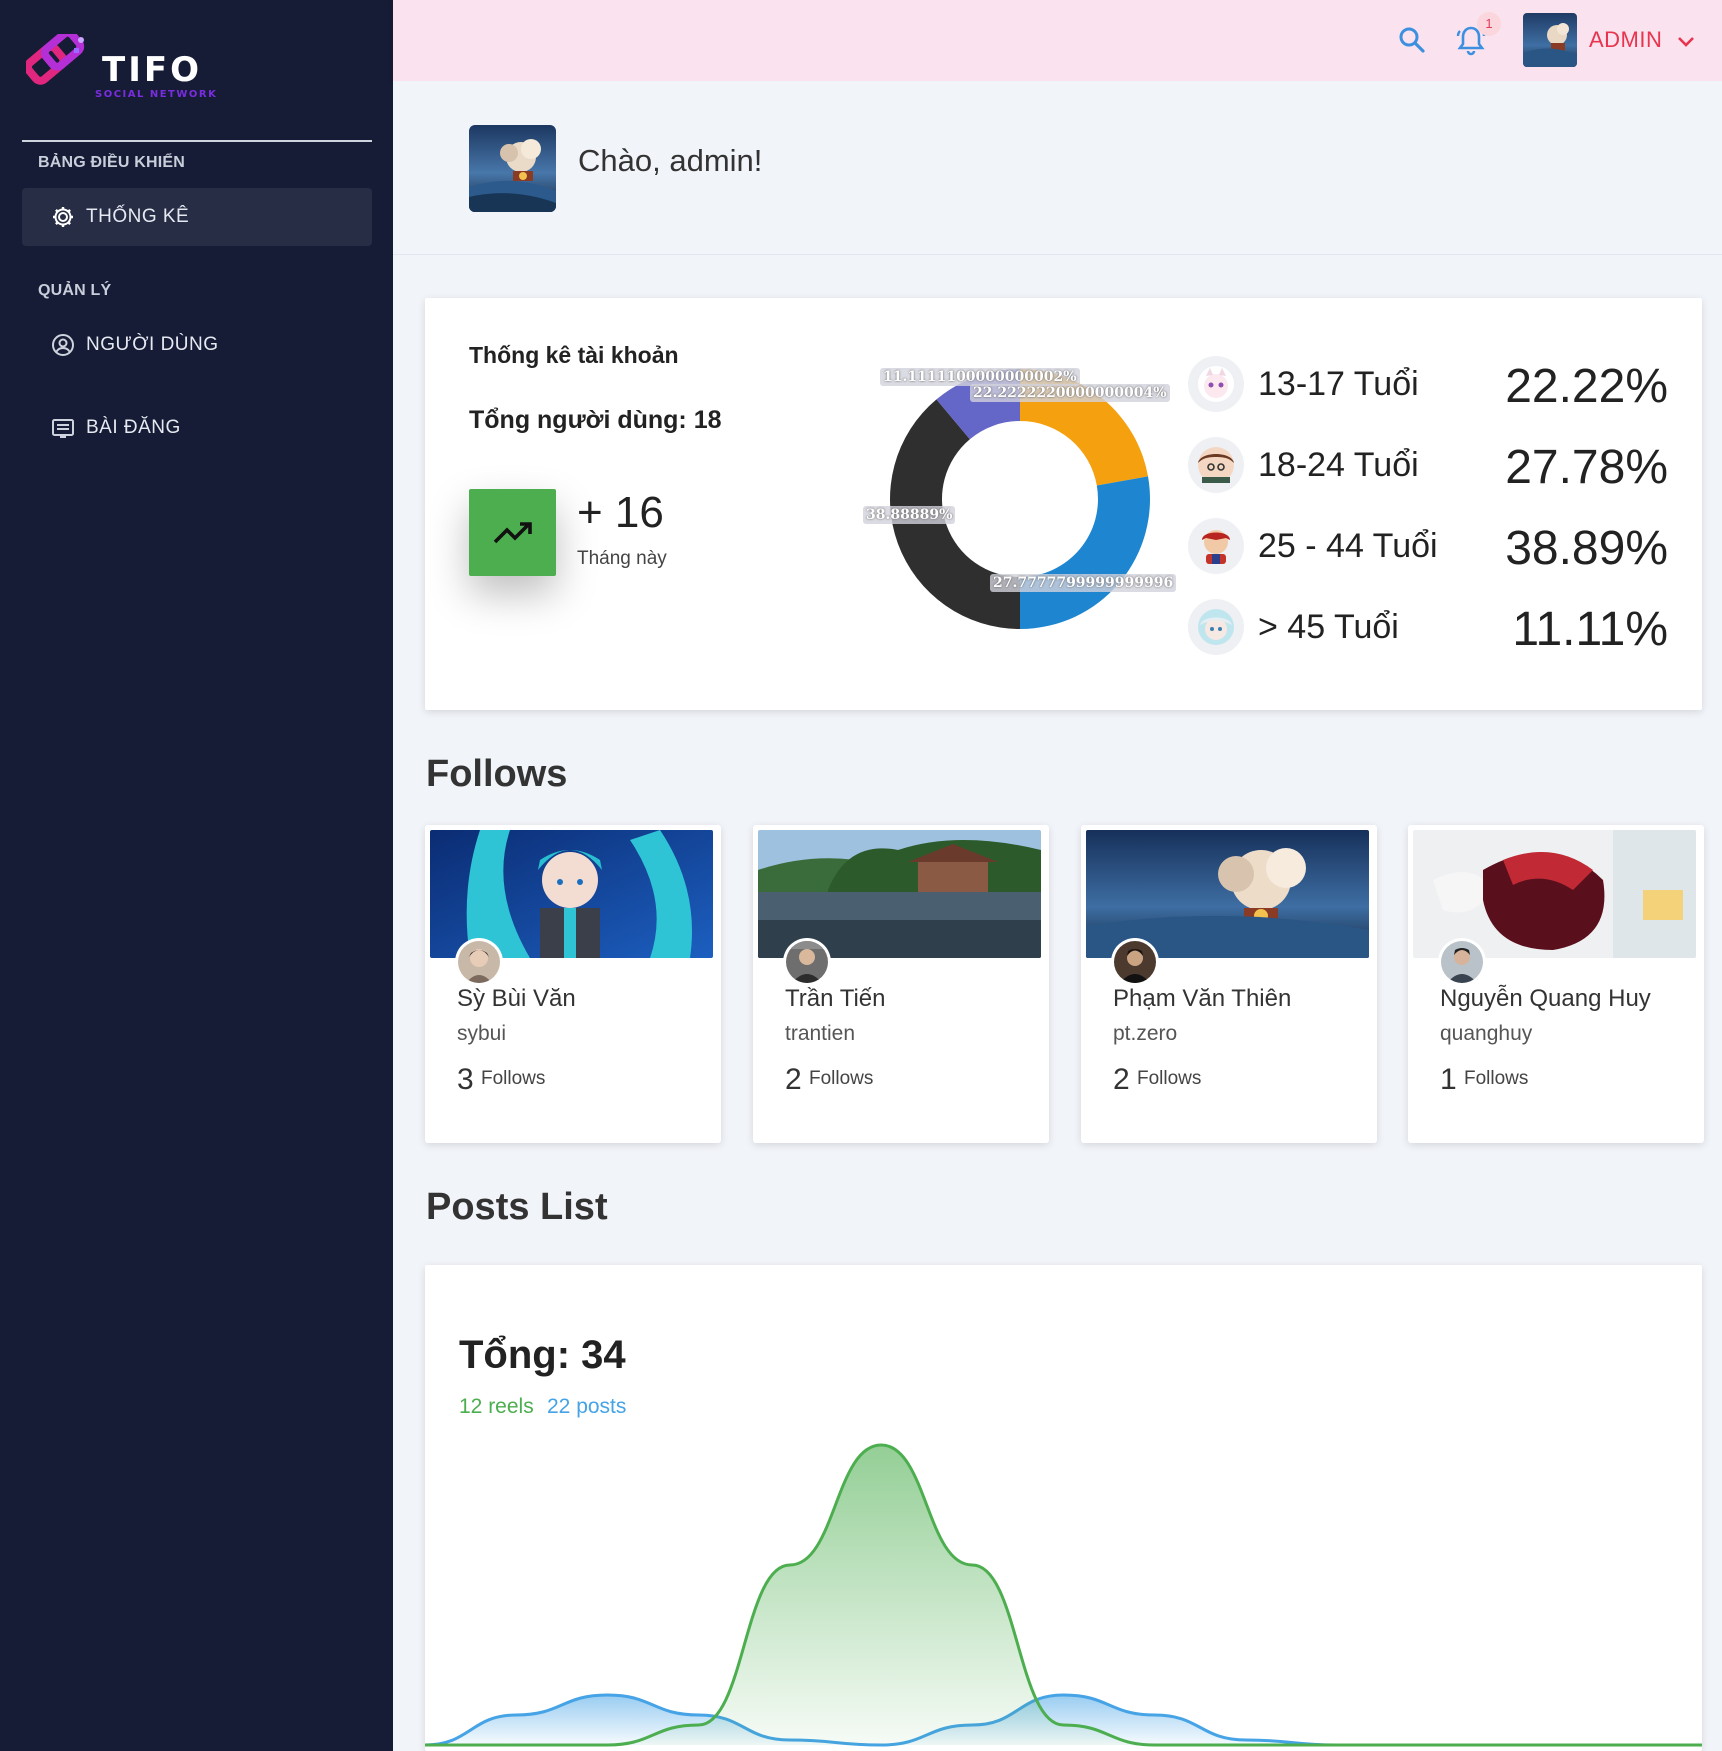 This screenshot has height=1751, width=1722. I want to click on age-row: > 45 Tuổi 11.11%, so click(1428, 626).